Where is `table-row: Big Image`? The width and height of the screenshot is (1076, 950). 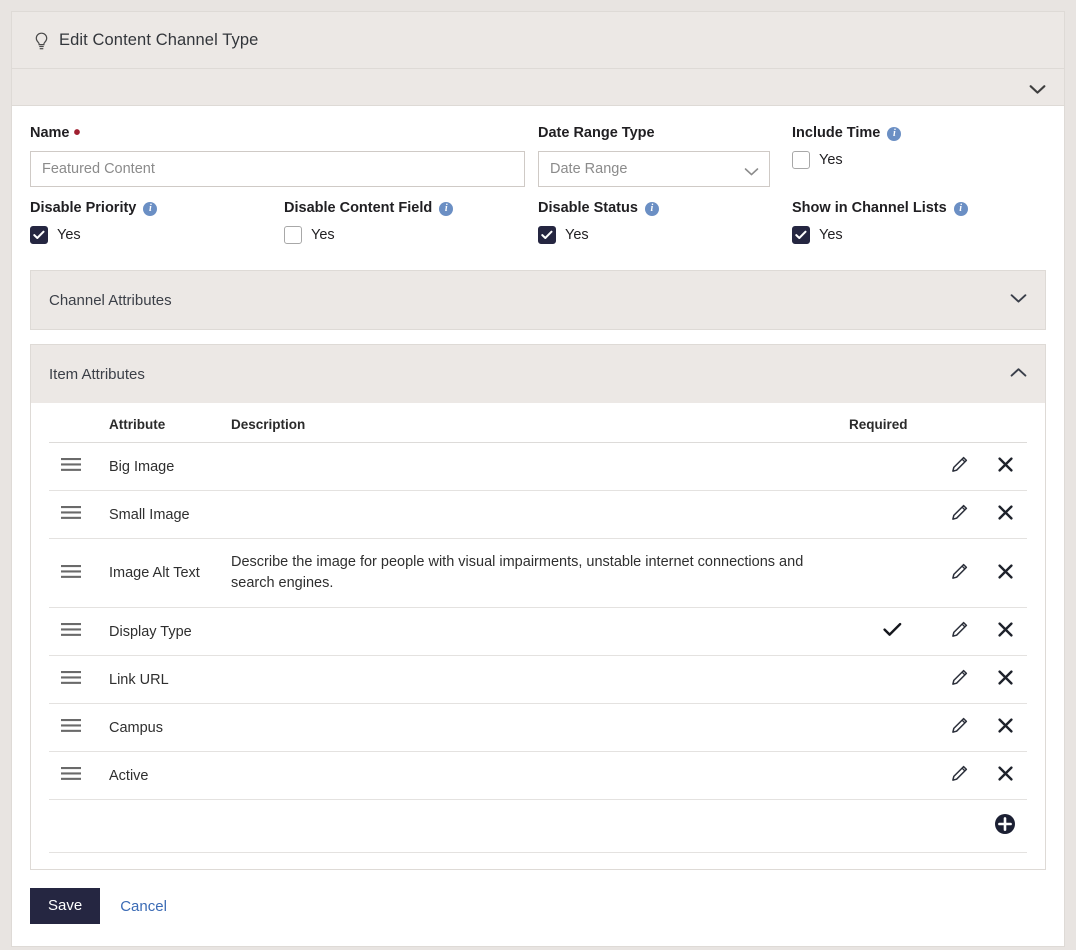
table-row: Big Image is located at coordinates (538, 466).